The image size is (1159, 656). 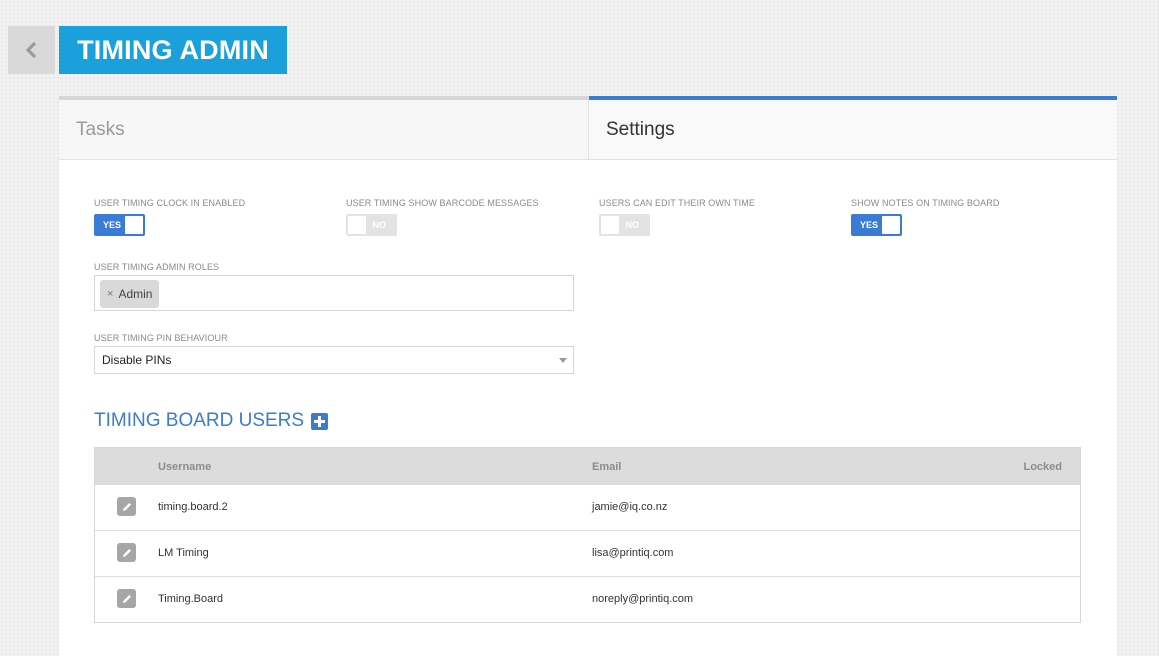 What do you see at coordinates (633, 553) in the screenshot?
I see `cell-email: lisa@printiq.com` at bounding box center [633, 553].